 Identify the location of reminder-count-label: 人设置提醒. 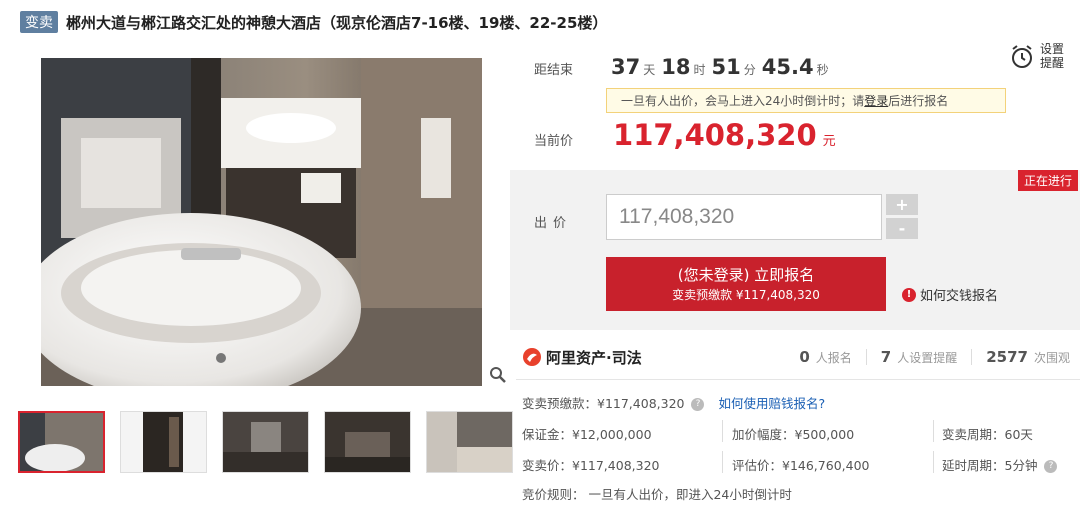
(927, 358).